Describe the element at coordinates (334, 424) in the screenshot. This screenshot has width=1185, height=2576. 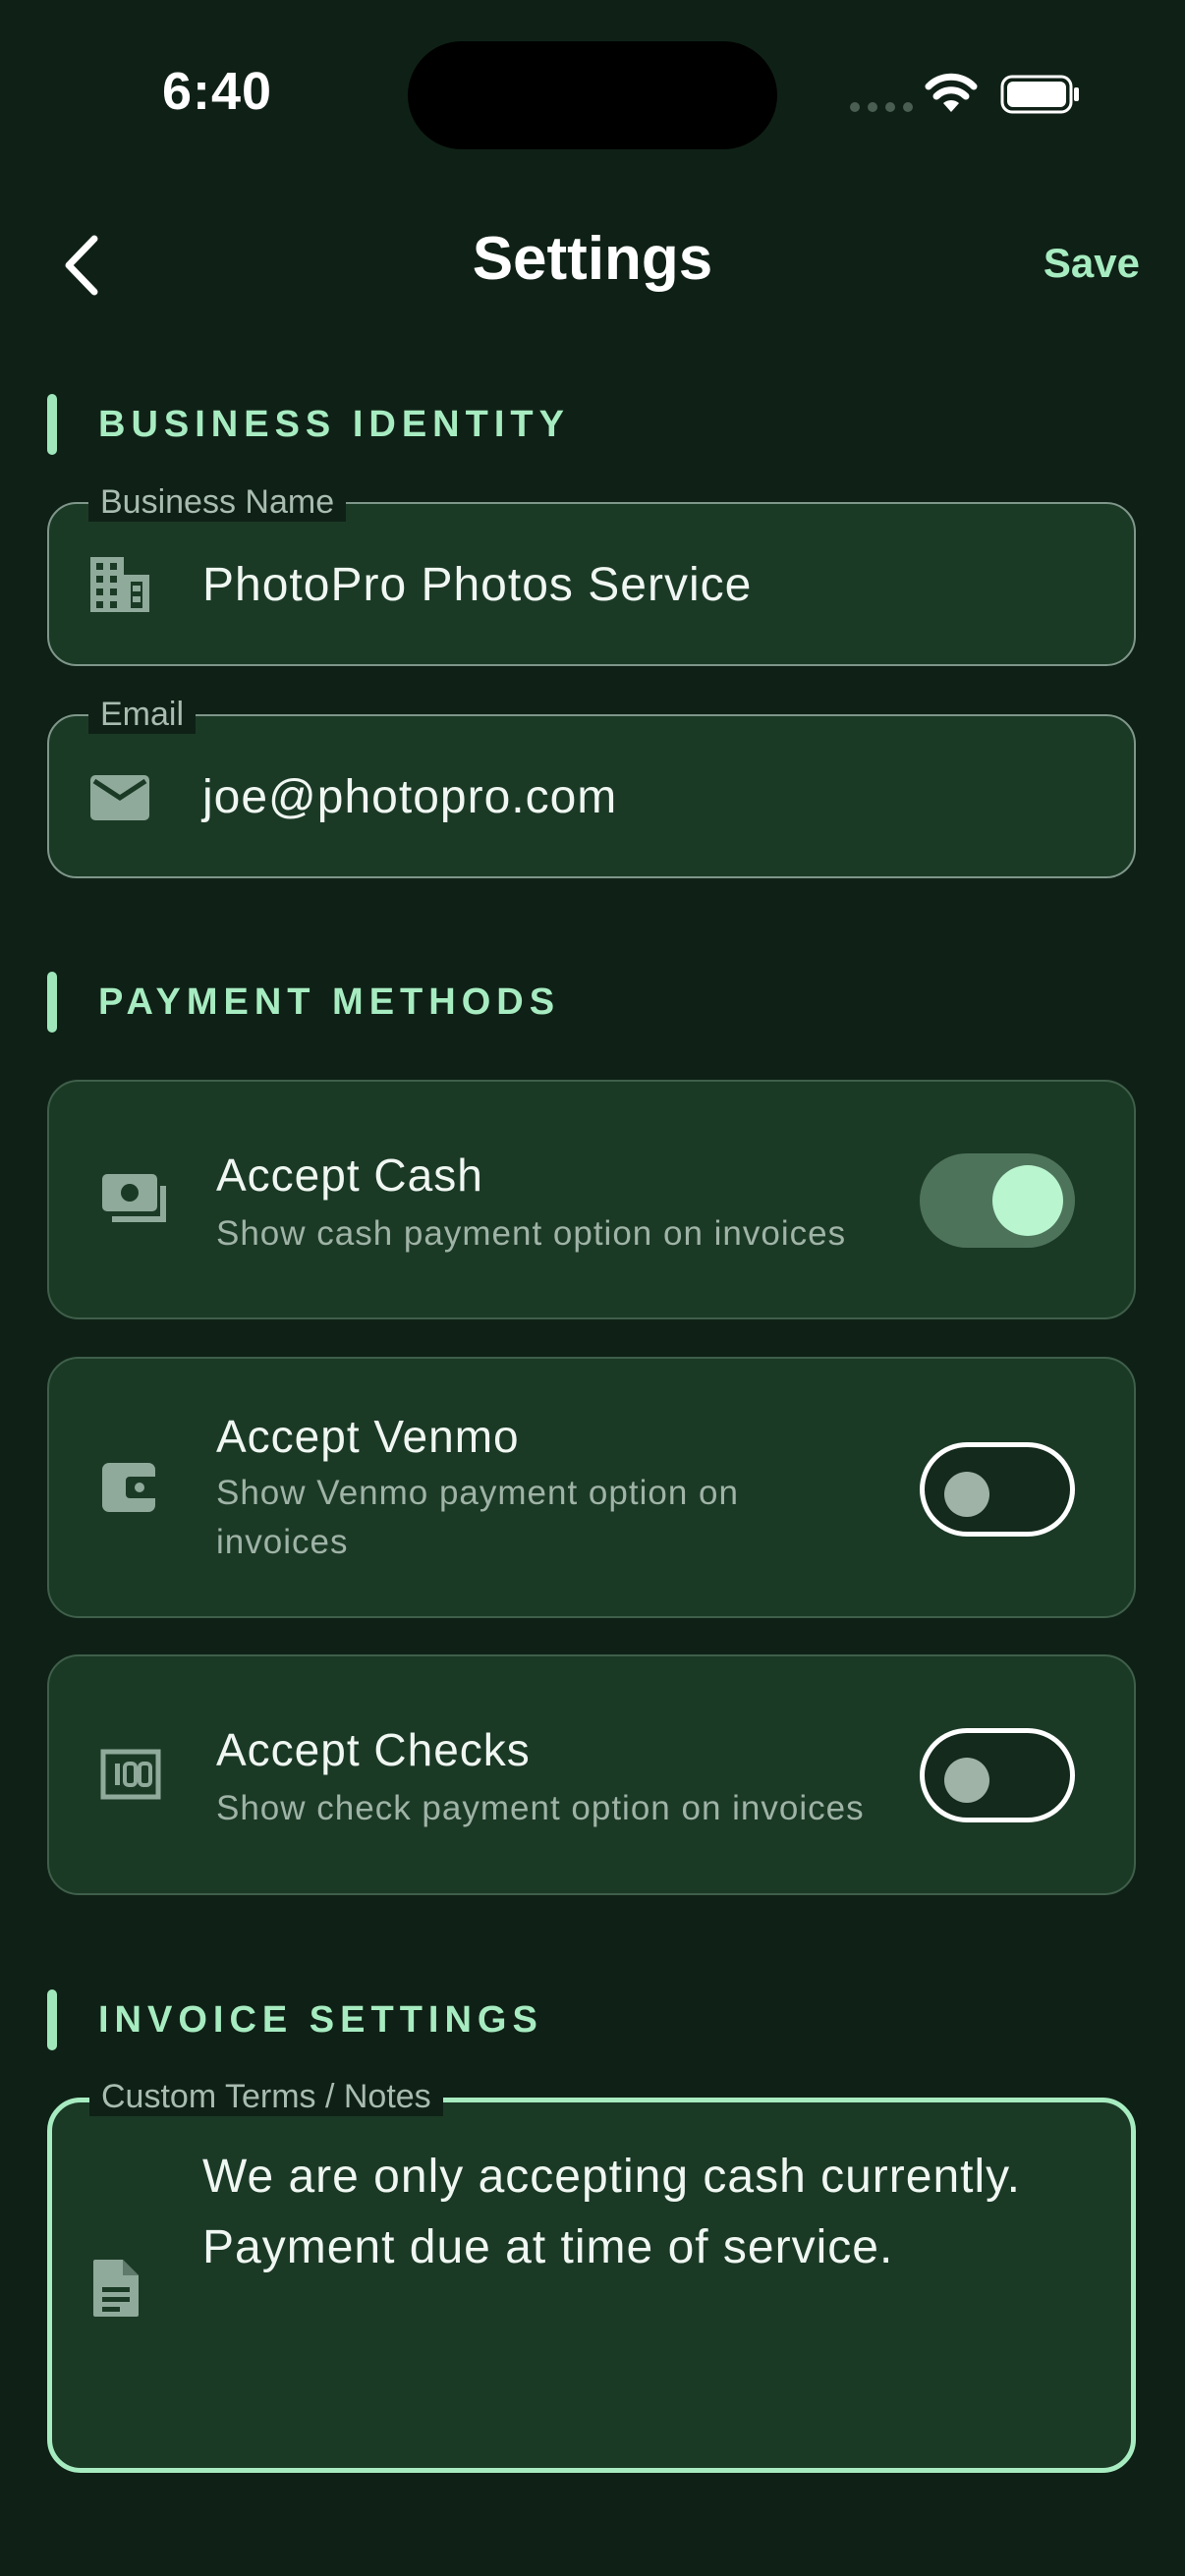
I see `section-title: BUSINESS IDENTITY` at that location.